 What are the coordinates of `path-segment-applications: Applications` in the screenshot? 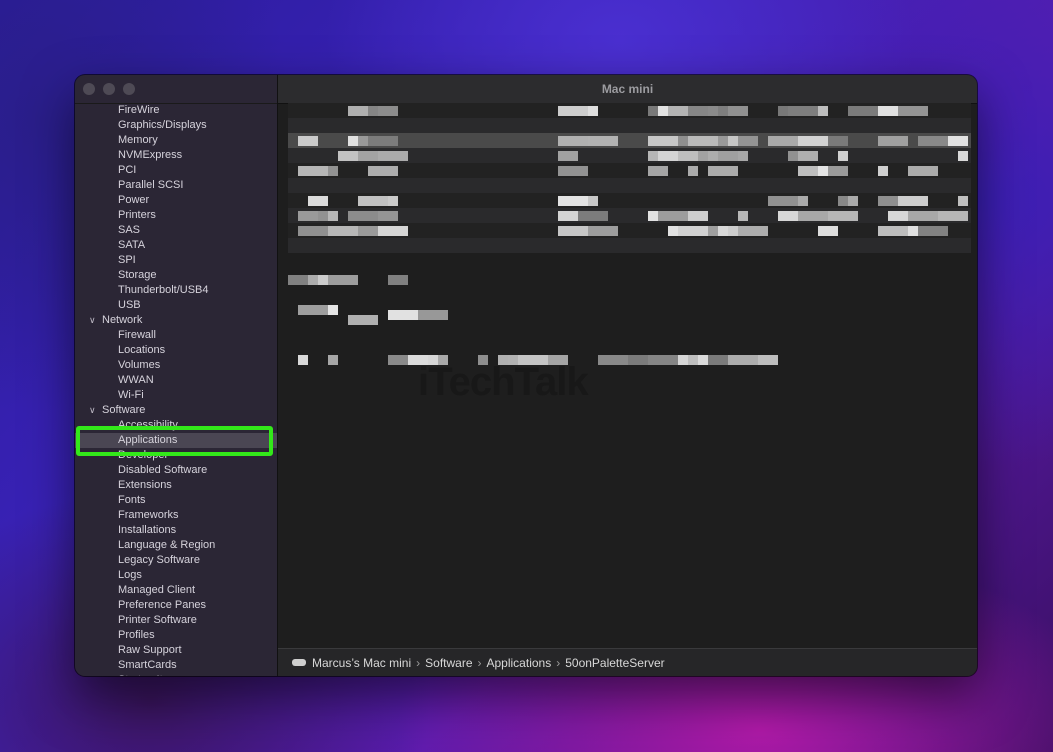 It's located at (519, 663).